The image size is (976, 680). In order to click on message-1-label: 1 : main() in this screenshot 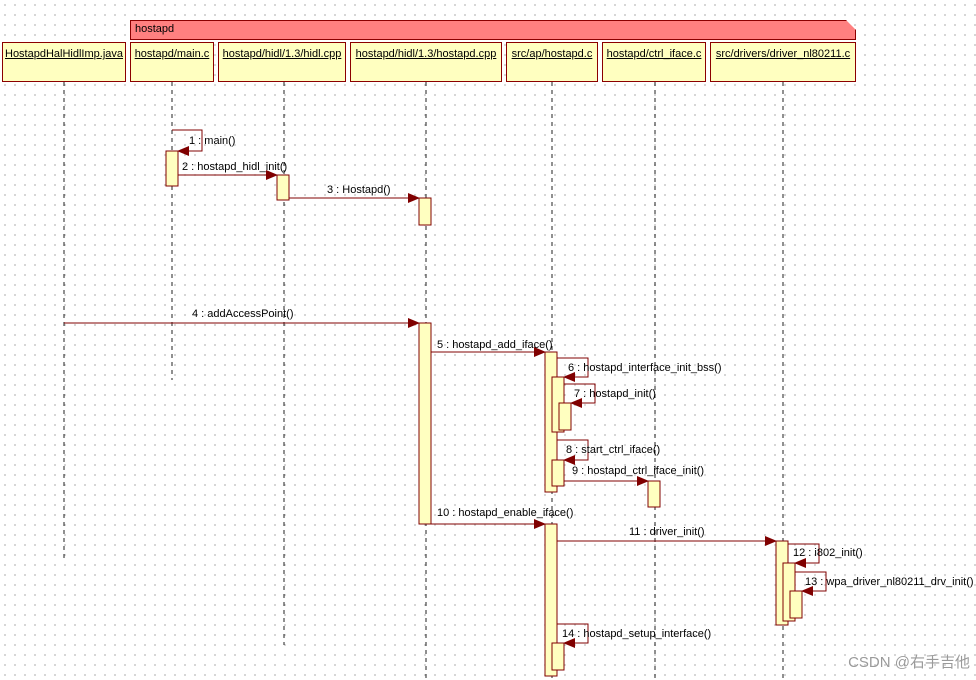, I will do `click(212, 141)`.